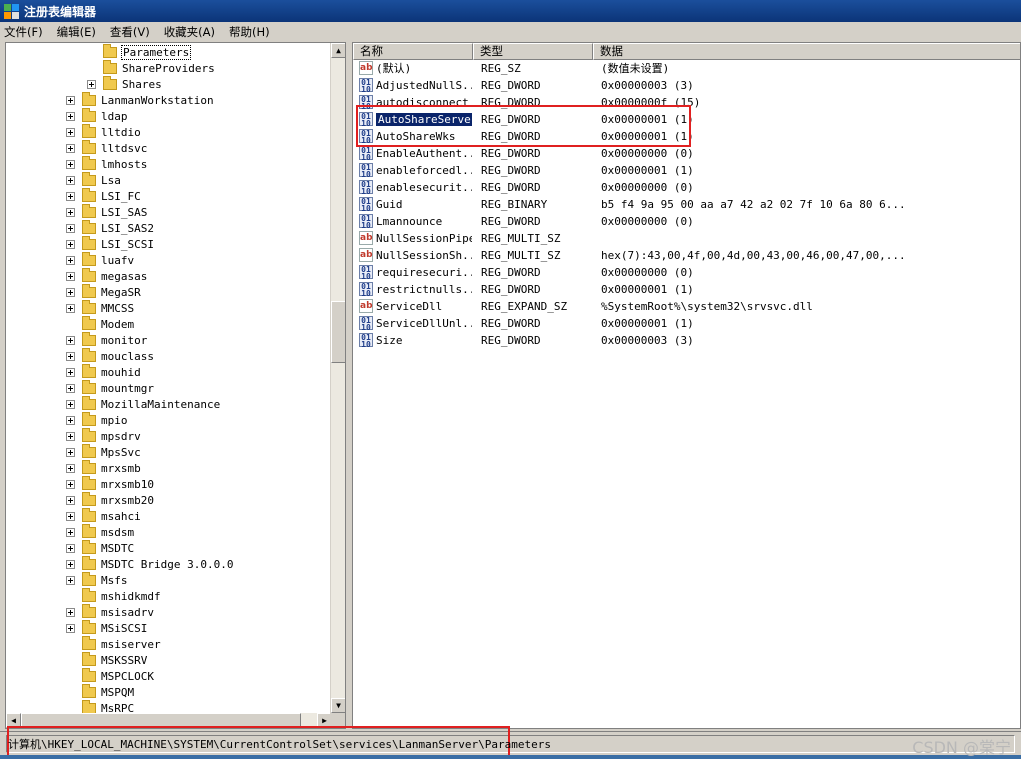 This screenshot has width=1021, height=759. What do you see at coordinates (114, 643) in the screenshot?
I see `tree-item: msiserver` at bounding box center [114, 643].